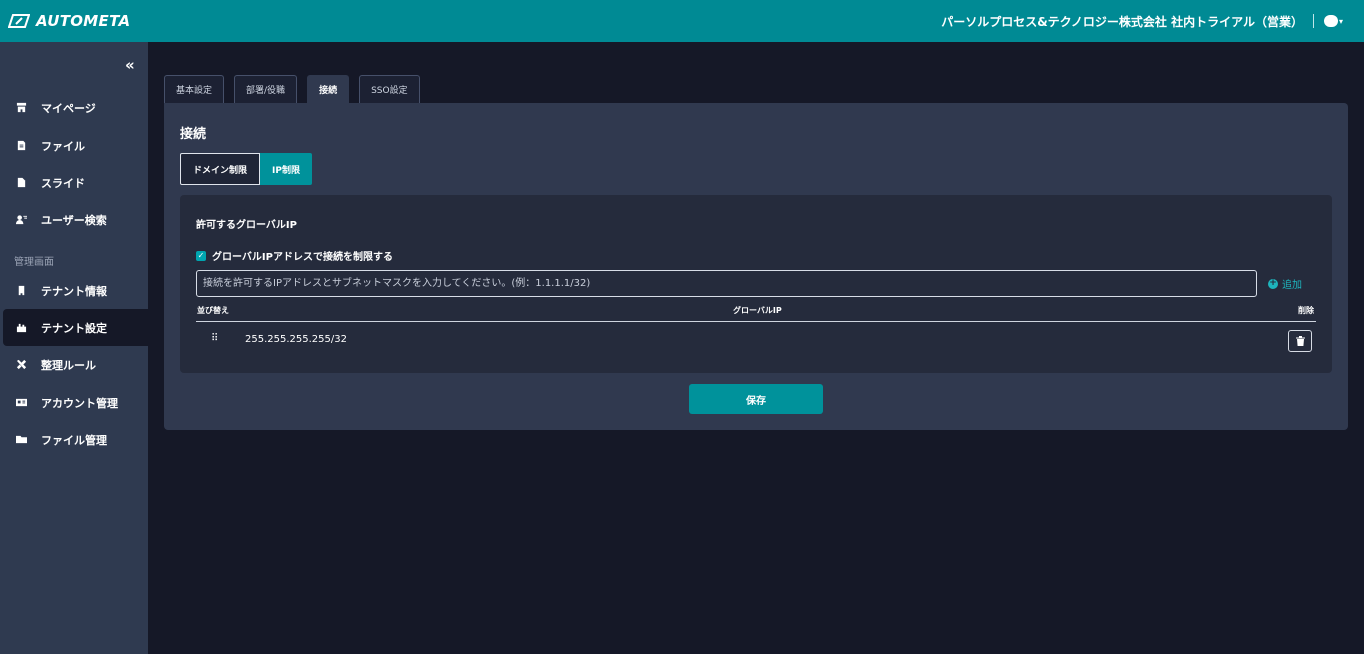  Describe the element at coordinates (68, 108) in the screenshot. I see `sidebar-item-label: マイページ` at that location.